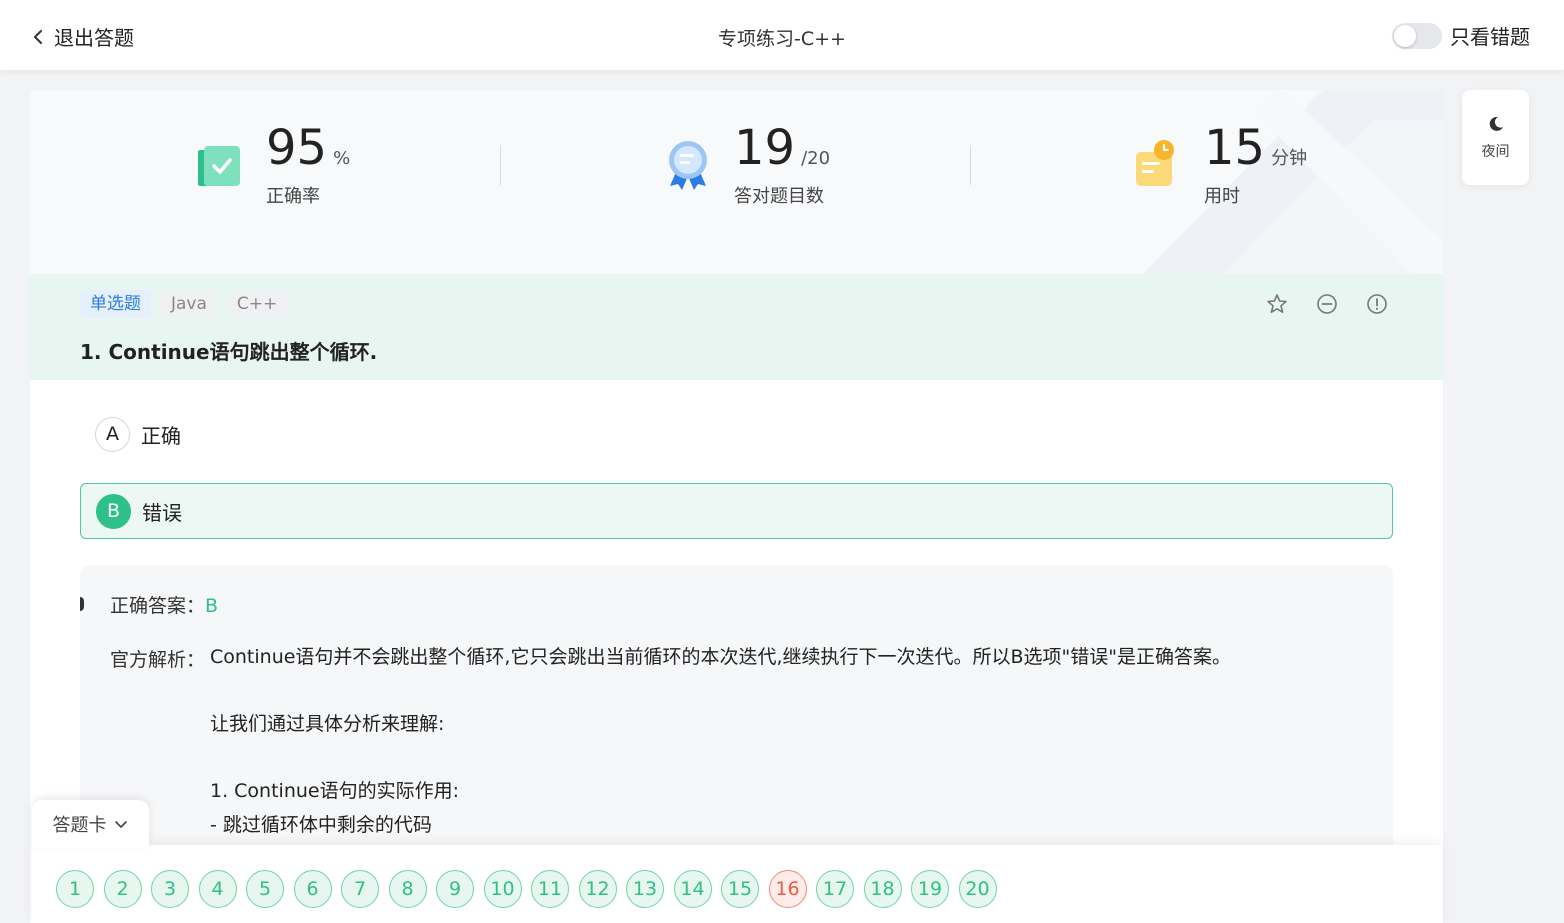  Describe the element at coordinates (1155, 163) in the screenshot. I see `clock-note-icon` at that location.